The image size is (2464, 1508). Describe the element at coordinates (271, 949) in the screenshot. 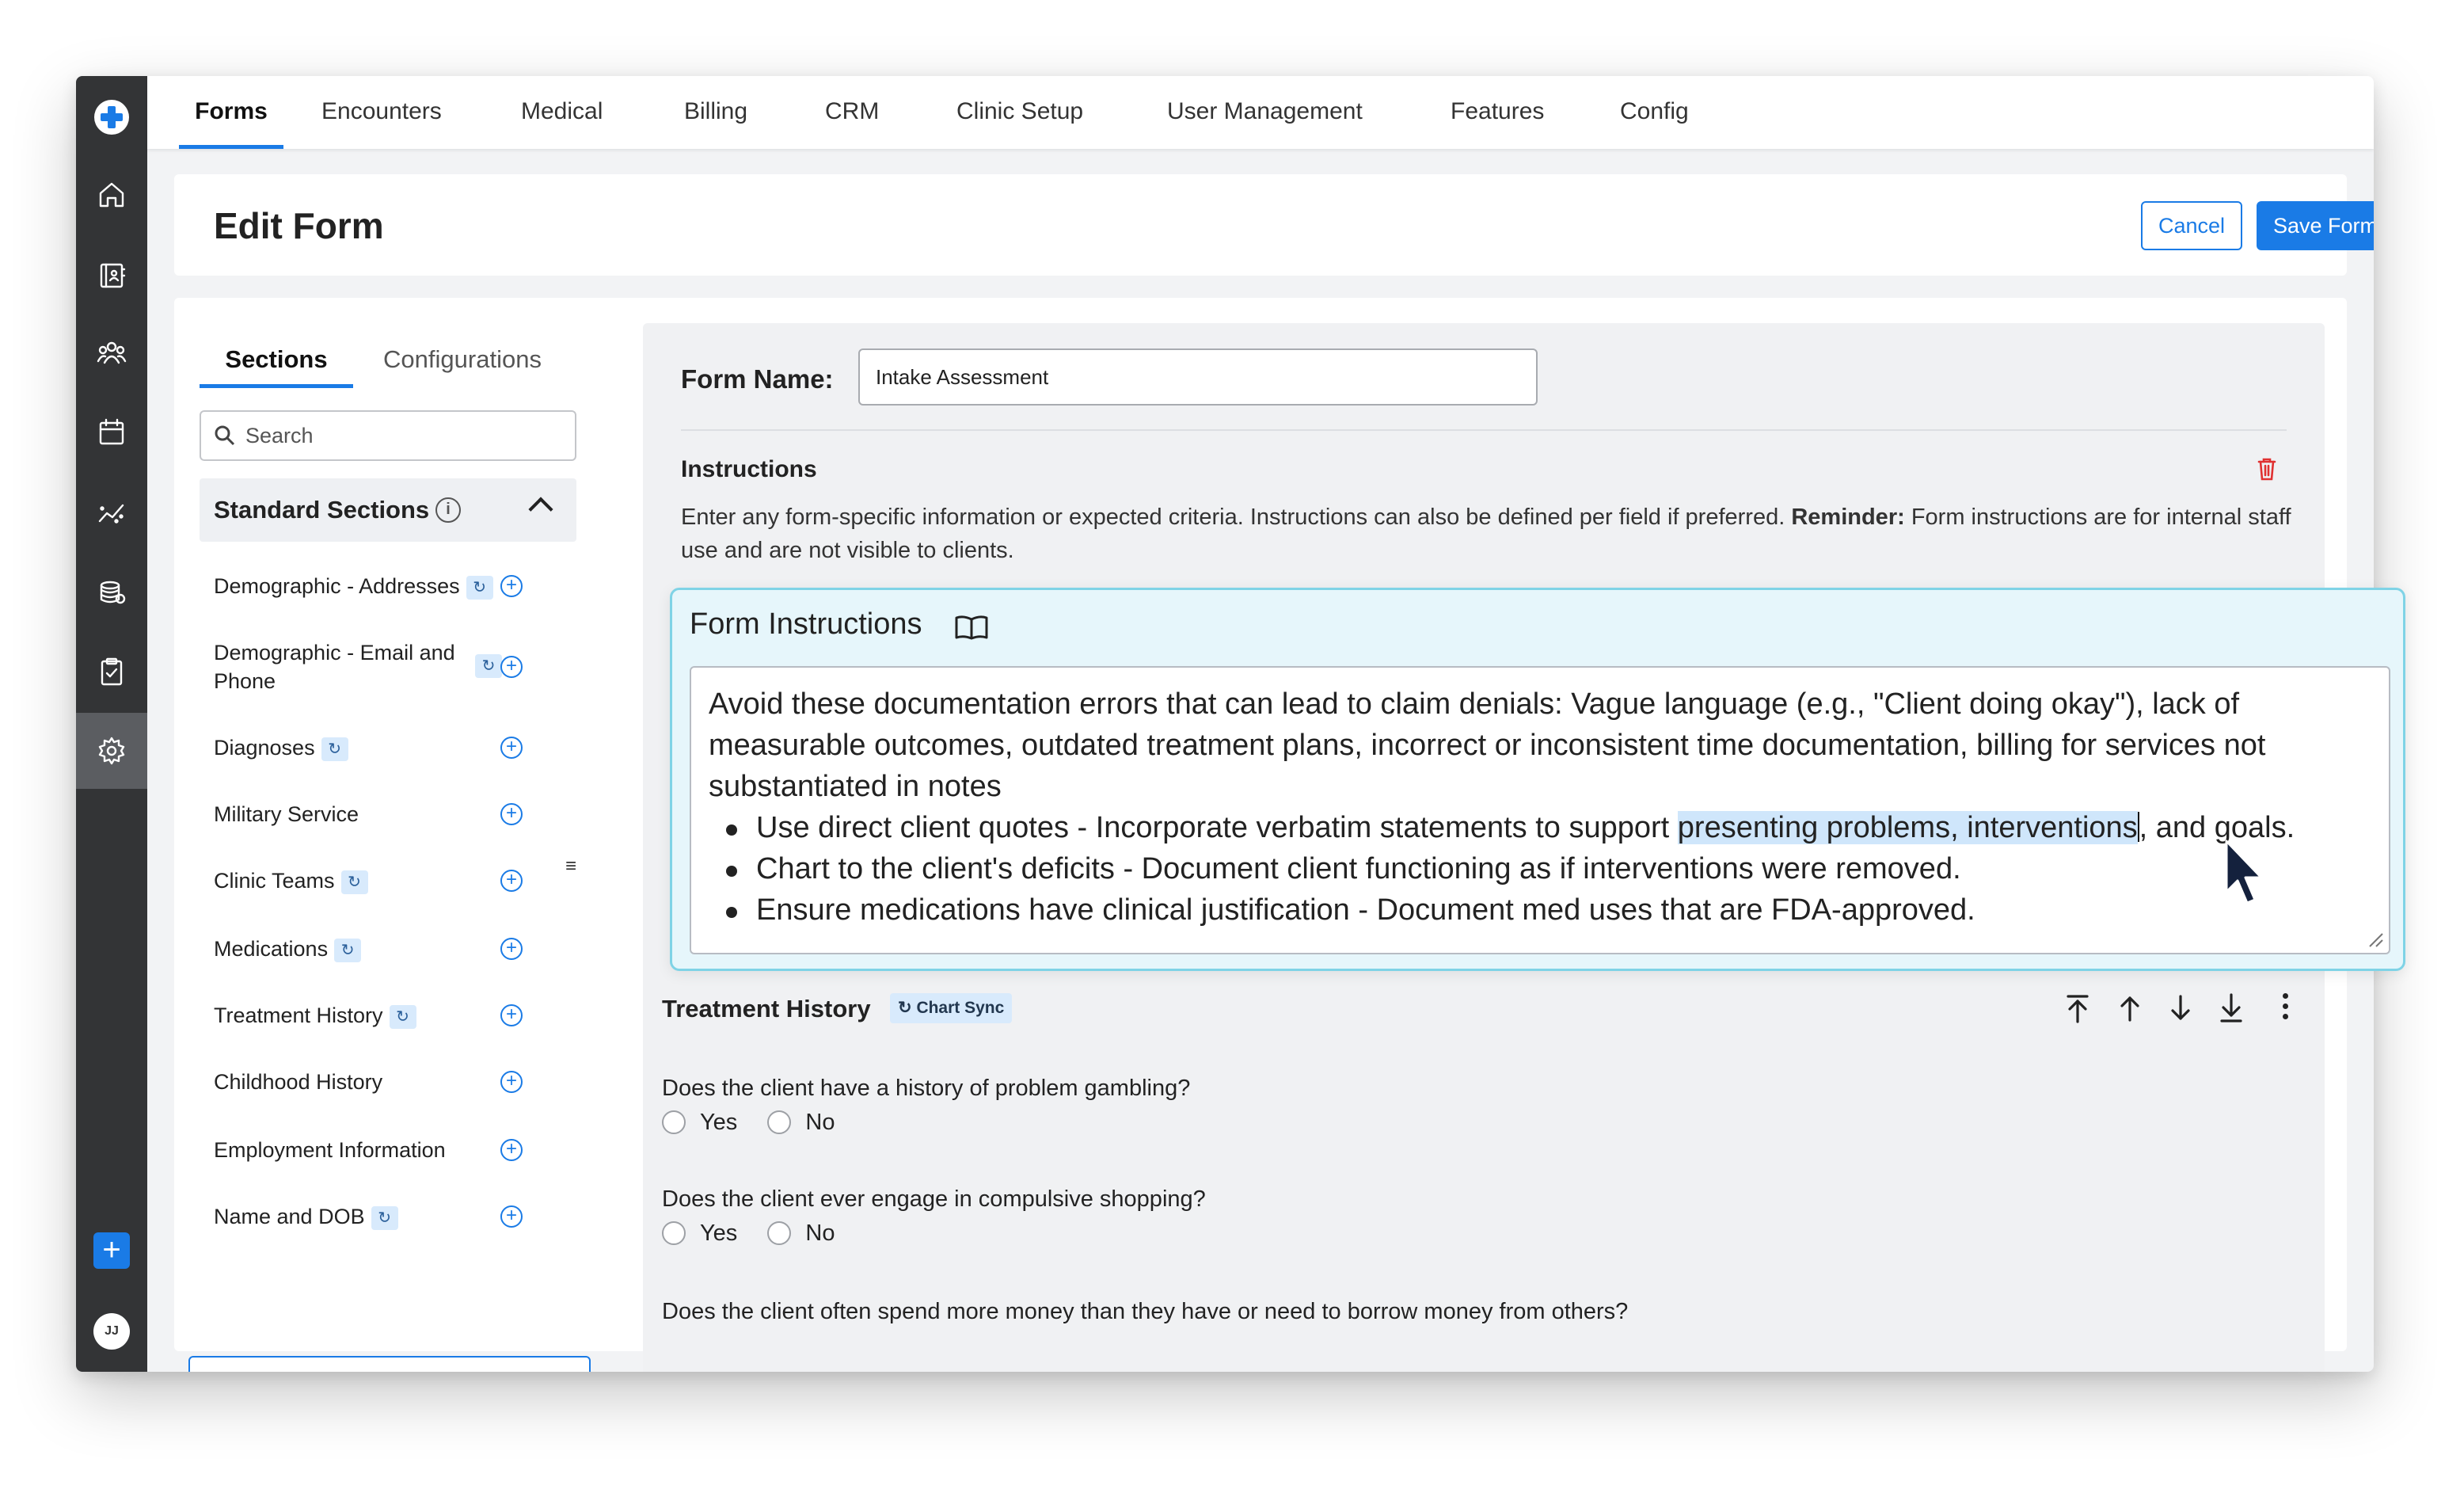

I see `section-item-label: Medications` at that location.